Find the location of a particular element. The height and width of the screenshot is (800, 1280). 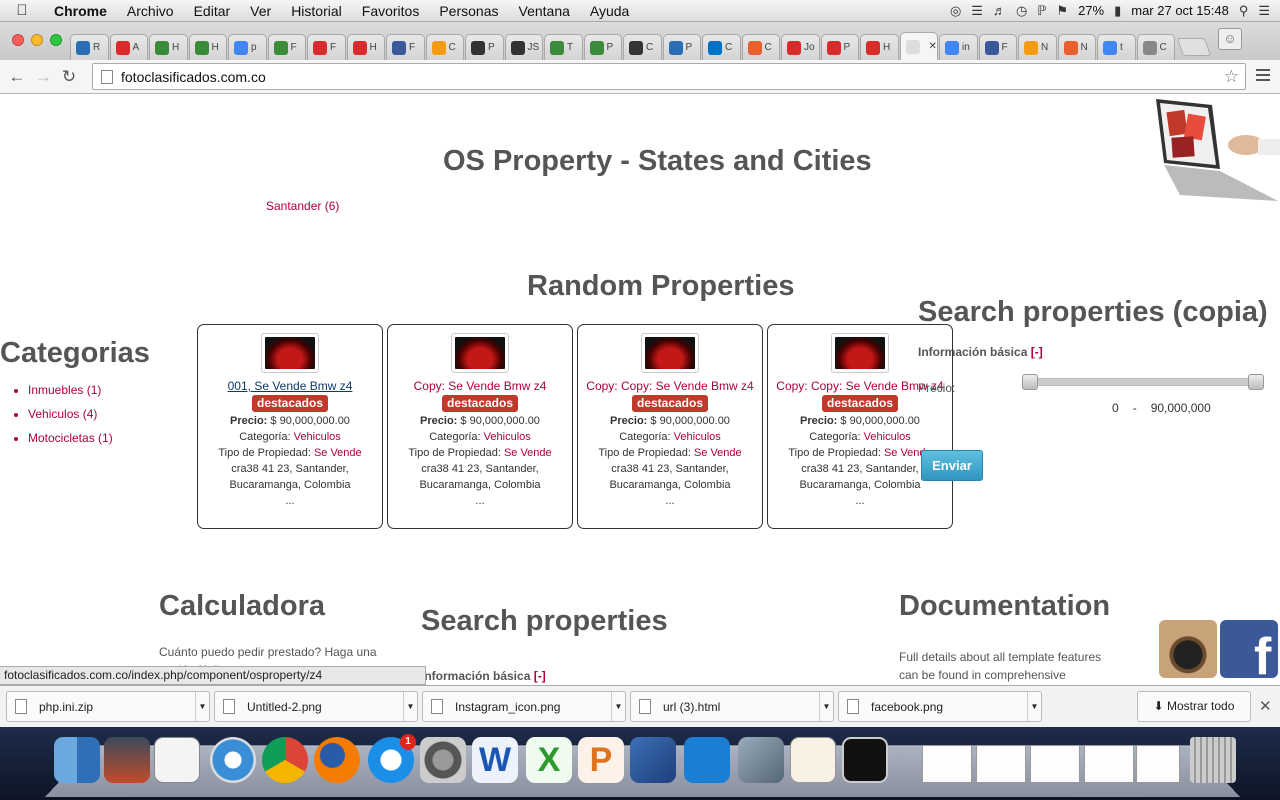

property-title-link: 001, Se Vende Bmw z4 is located at coordinates (290, 386).